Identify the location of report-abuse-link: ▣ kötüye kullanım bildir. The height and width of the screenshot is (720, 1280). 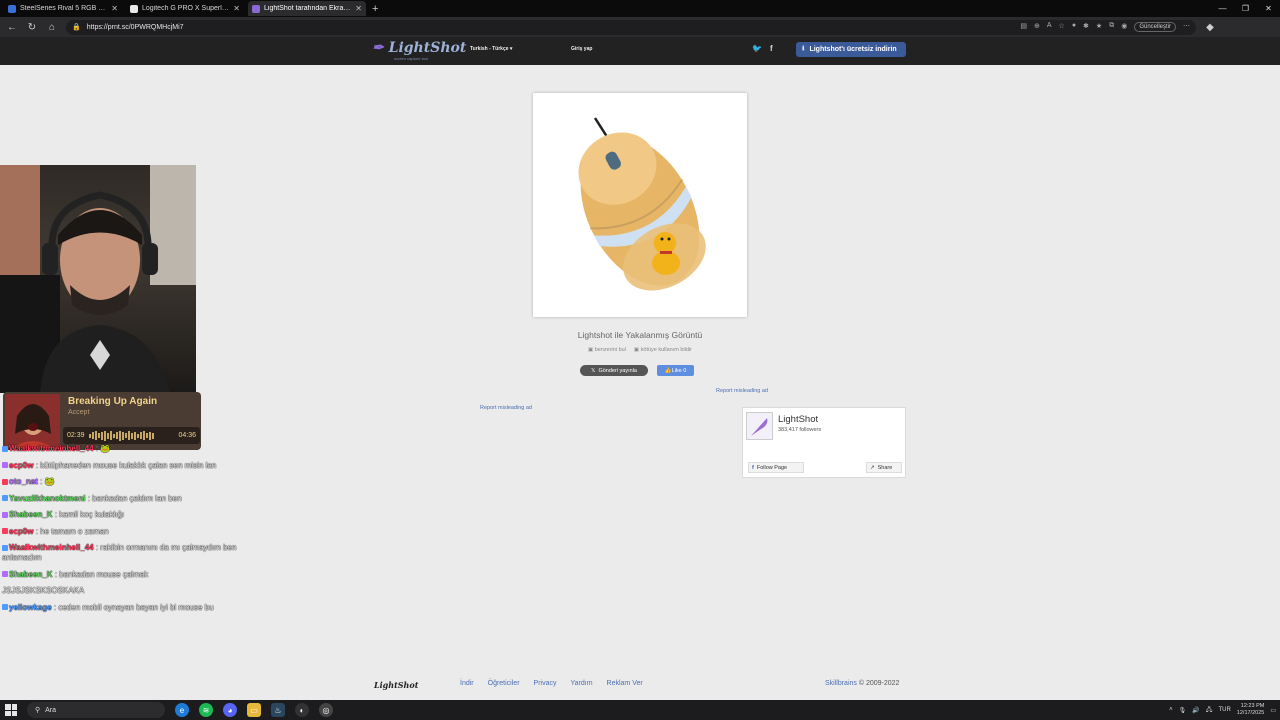
(663, 350).